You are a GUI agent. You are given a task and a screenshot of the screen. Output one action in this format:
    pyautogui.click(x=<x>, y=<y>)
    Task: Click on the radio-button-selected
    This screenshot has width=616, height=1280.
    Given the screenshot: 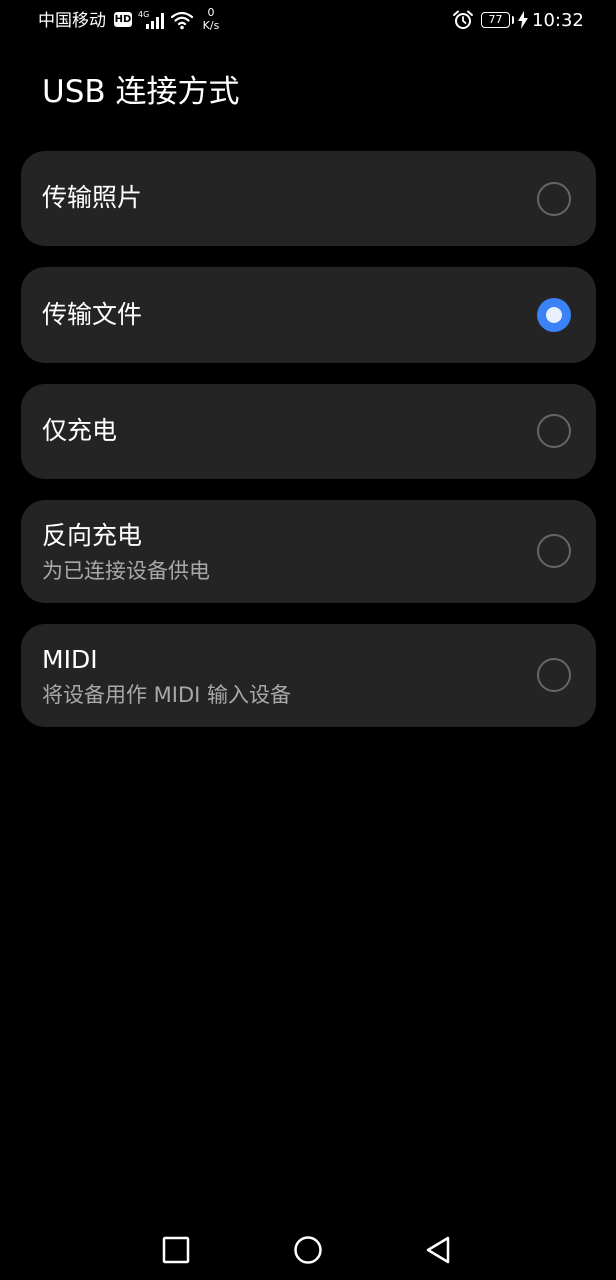 What is the action you would take?
    pyautogui.click(x=554, y=315)
    